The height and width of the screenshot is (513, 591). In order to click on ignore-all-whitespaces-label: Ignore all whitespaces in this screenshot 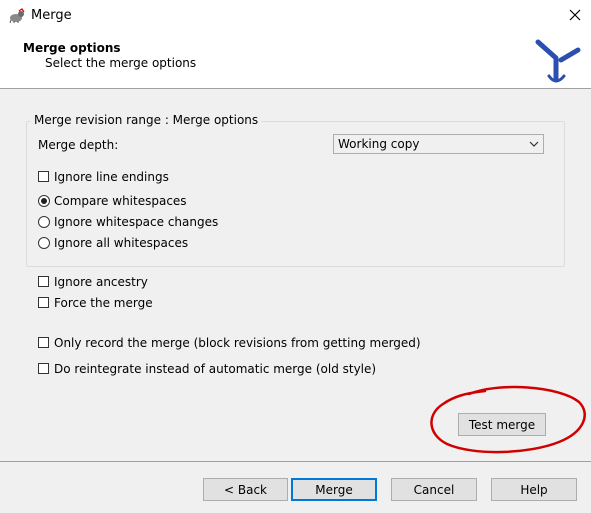, I will do `click(121, 243)`.